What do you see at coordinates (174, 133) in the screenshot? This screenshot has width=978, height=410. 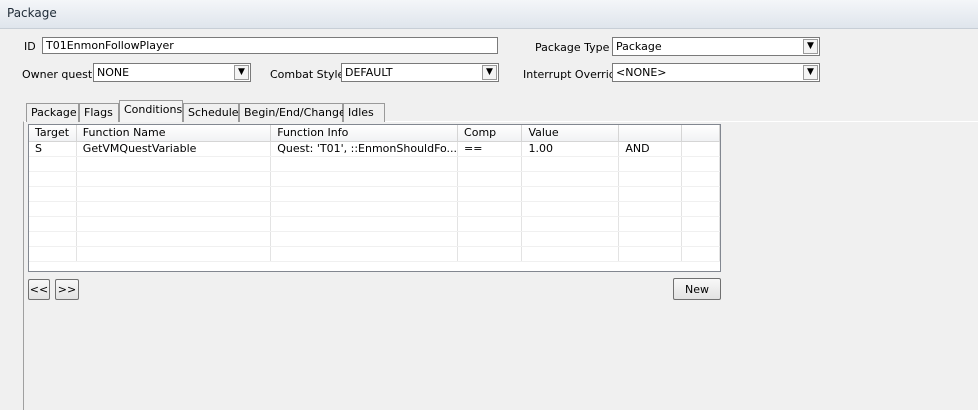 I see `column-header-function-name: Function Name` at bounding box center [174, 133].